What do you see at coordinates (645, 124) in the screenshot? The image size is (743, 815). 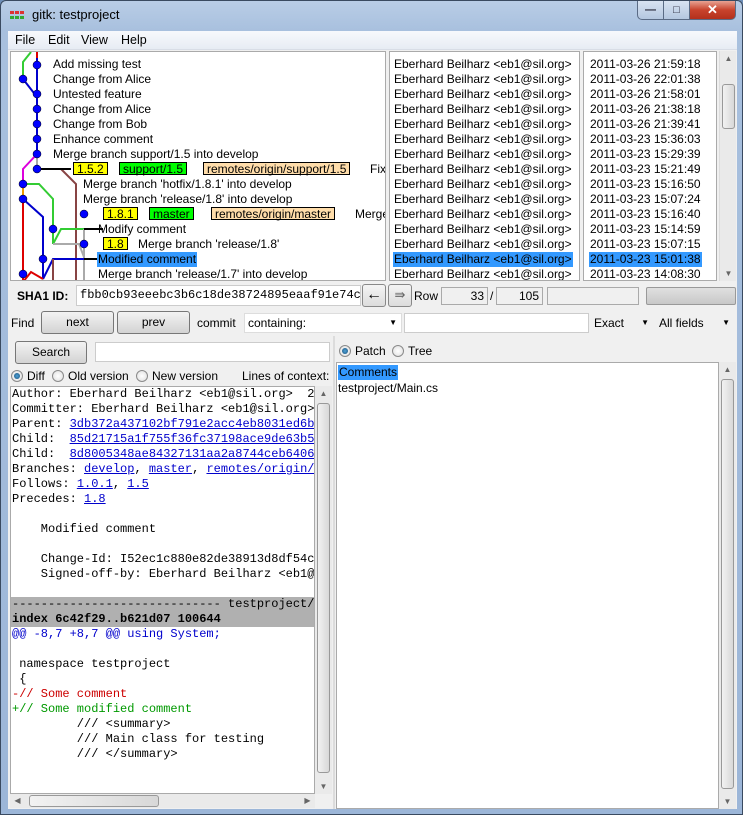 I see `commit-date: 2011-03-26 21:39:41` at bounding box center [645, 124].